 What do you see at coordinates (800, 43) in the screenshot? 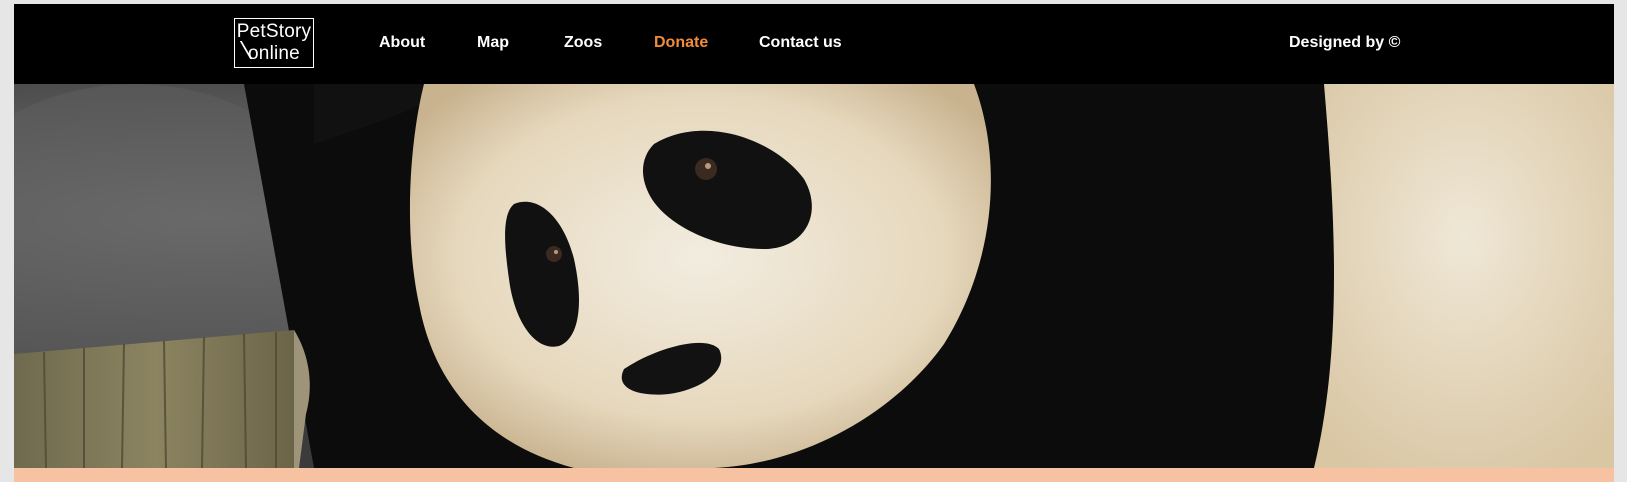
I see `nav-link-contact: Contact us` at bounding box center [800, 43].